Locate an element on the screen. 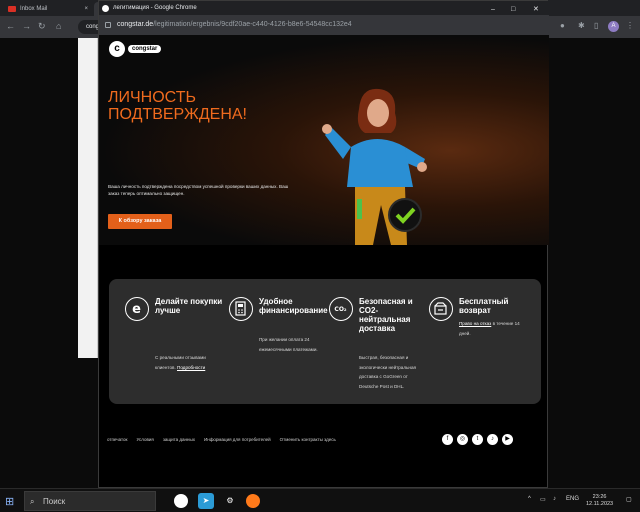 The width and height of the screenshot is (640, 512). settings-gear-icon: ⚙ is located at coordinates (230, 501).